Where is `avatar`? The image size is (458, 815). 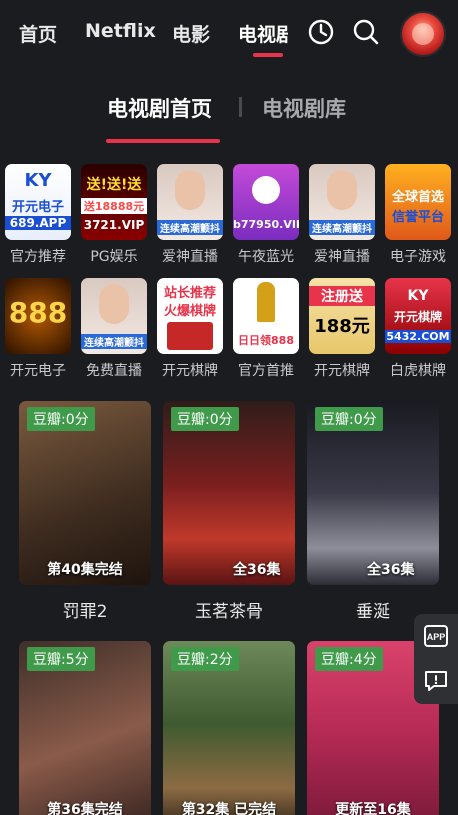
avatar is located at coordinates (423, 34).